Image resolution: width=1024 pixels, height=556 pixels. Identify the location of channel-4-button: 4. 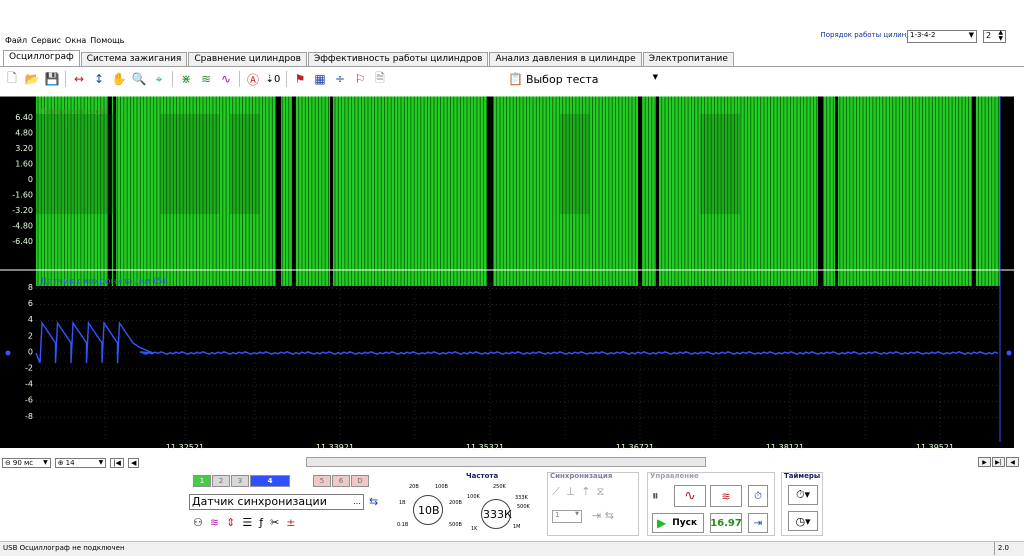
(270, 481).